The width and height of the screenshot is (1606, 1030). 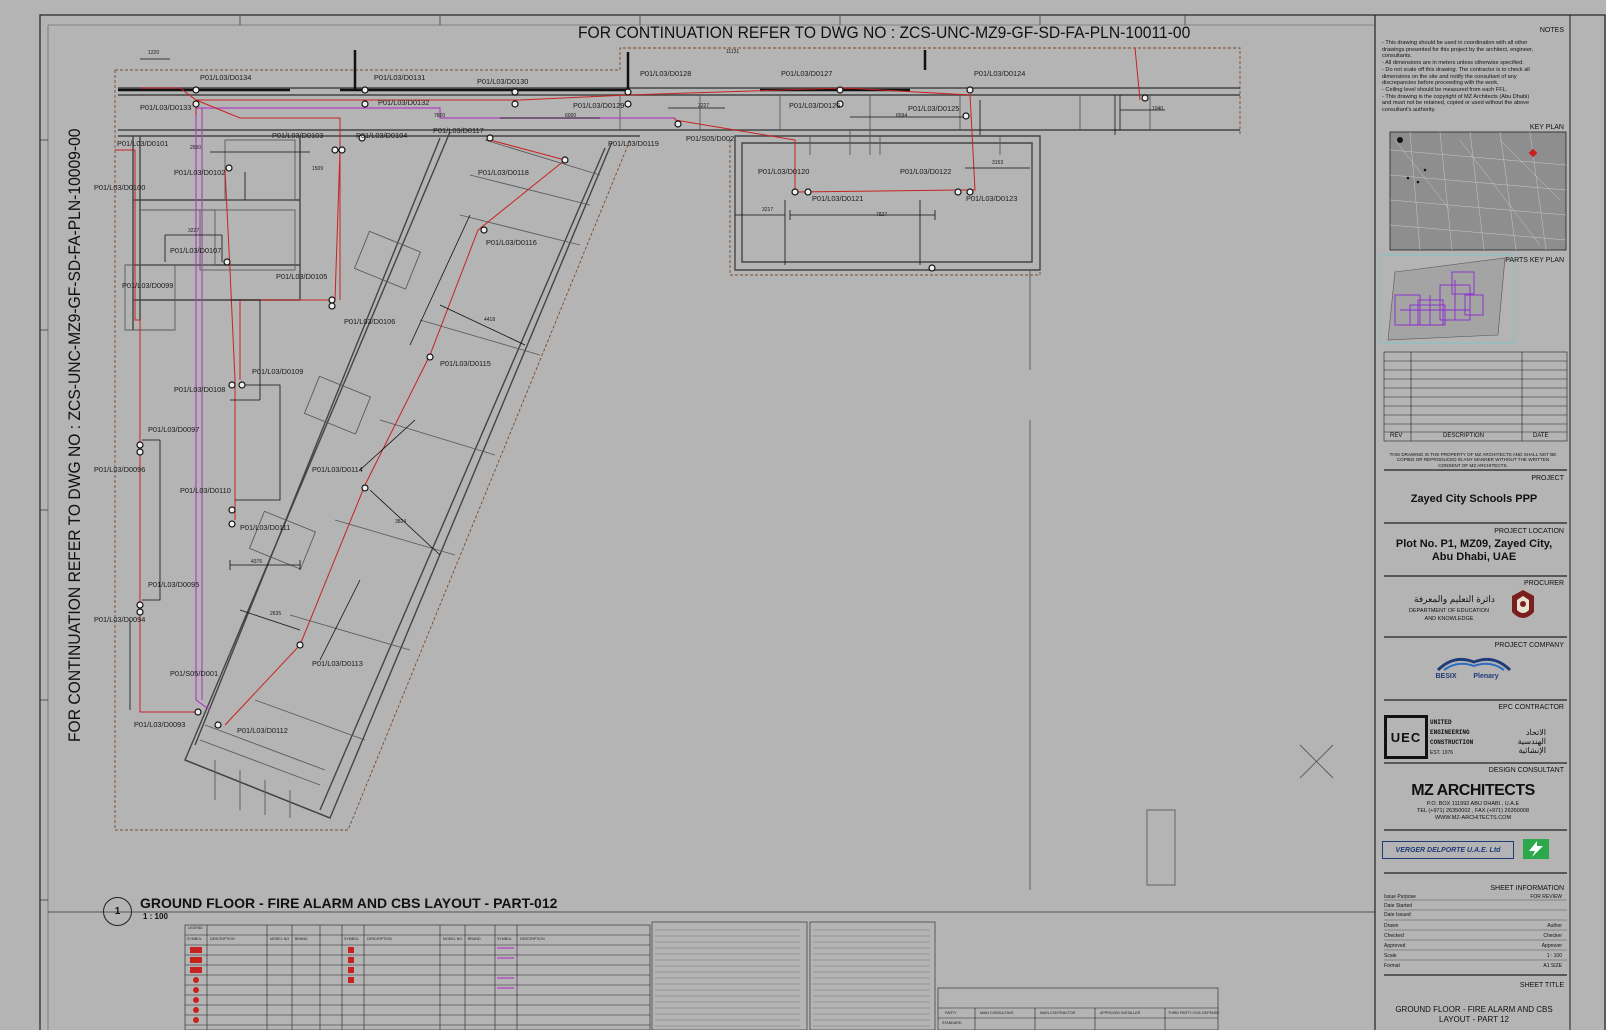 I want to click on rev-header: DESCRIPTION, so click(x=1464, y=436).